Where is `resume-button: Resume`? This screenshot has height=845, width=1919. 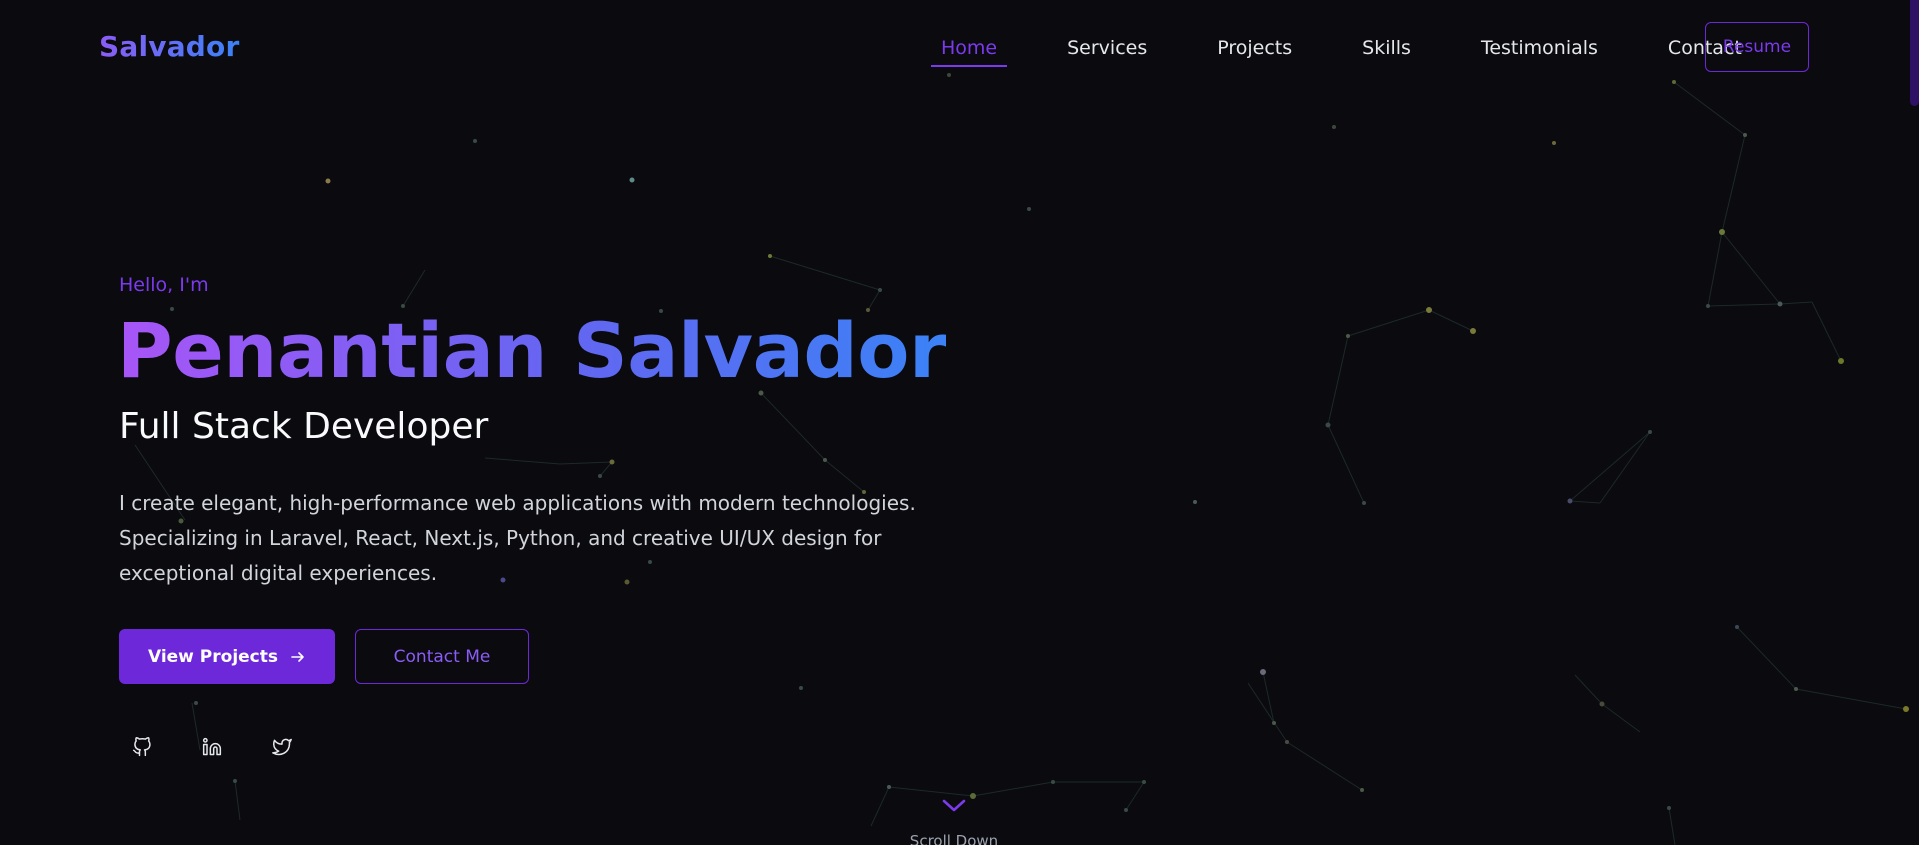
resume-button: Resume is located at coordinates (1757, 47).